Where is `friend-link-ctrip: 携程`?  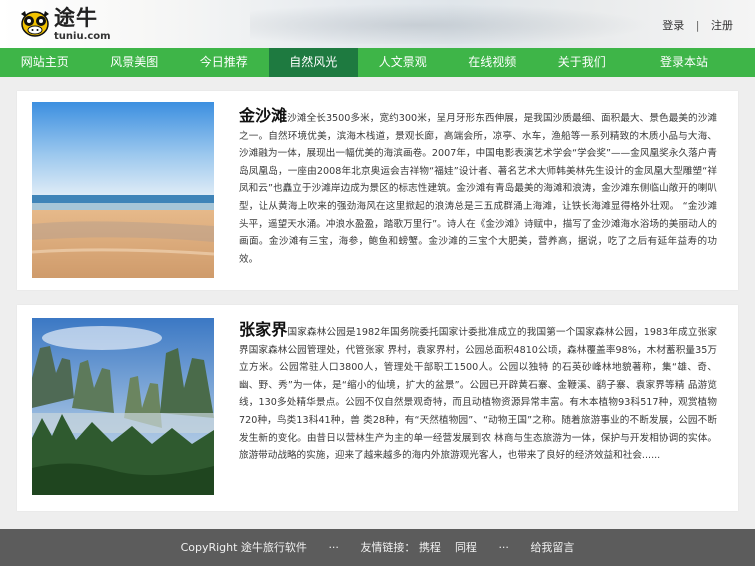
friend-link-ctrip: 携程 is located at coordinates (430, 547).